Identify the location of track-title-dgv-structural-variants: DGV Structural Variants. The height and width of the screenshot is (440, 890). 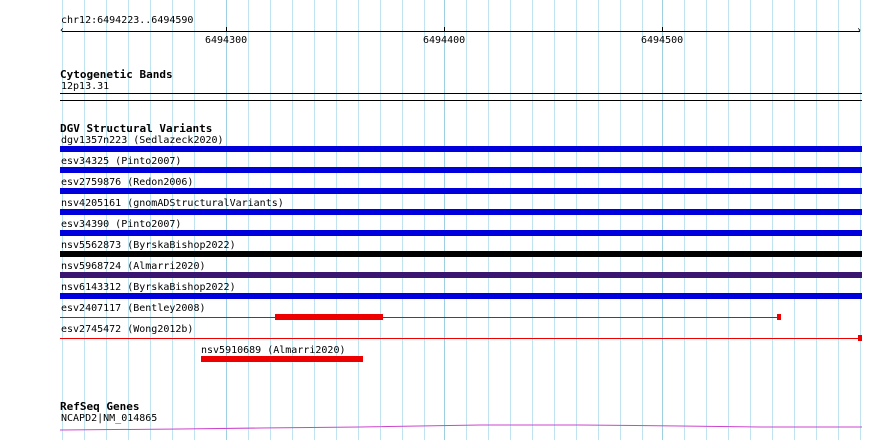
(136, 128).